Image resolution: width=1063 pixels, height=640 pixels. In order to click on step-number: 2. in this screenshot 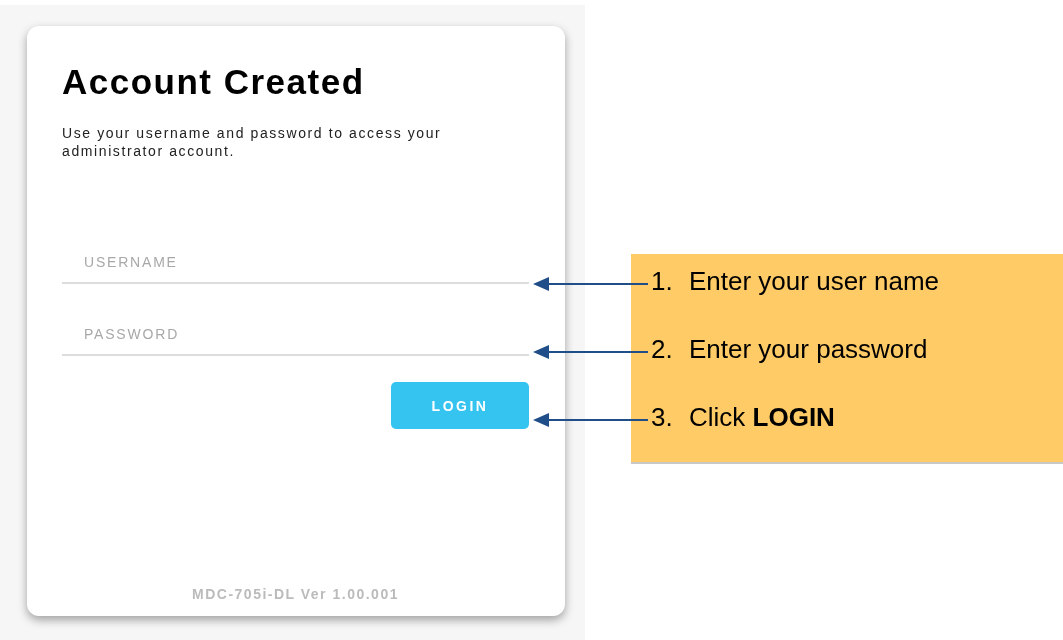, I will do `click(662, 349)`.